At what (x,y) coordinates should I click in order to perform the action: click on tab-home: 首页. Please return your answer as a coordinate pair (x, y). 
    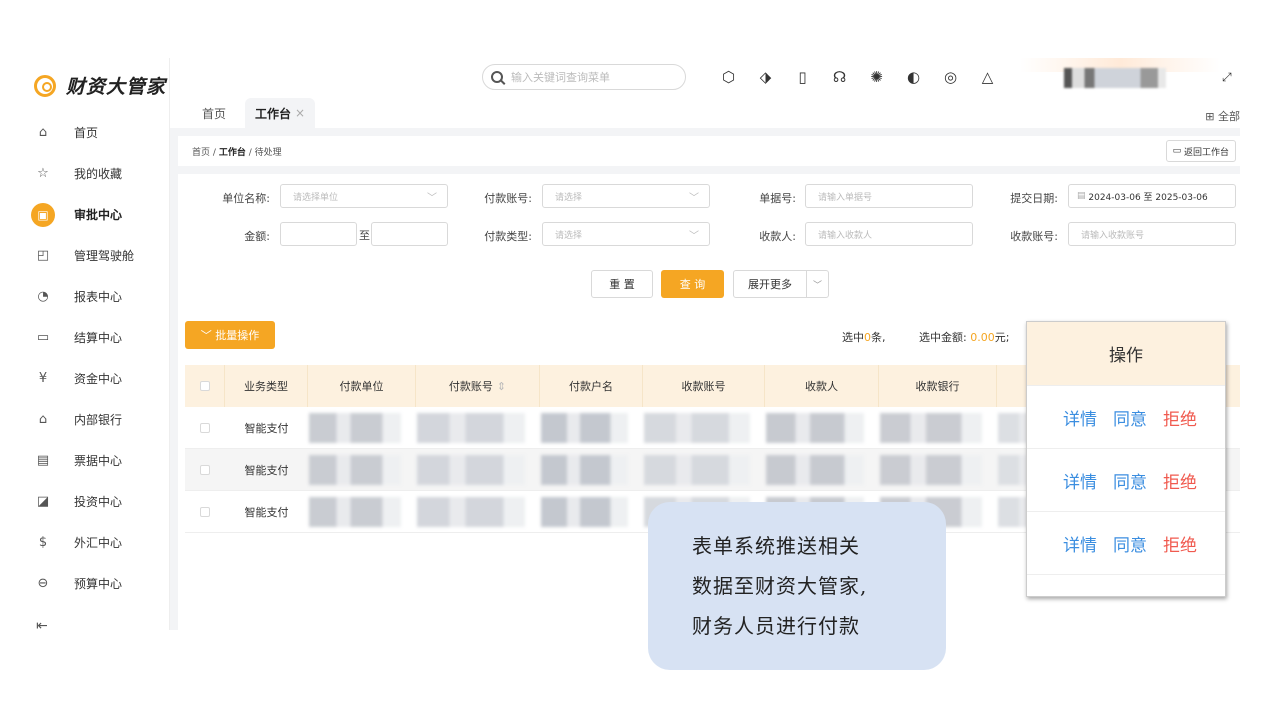
    Looking at the image, I should click on (214, 113).